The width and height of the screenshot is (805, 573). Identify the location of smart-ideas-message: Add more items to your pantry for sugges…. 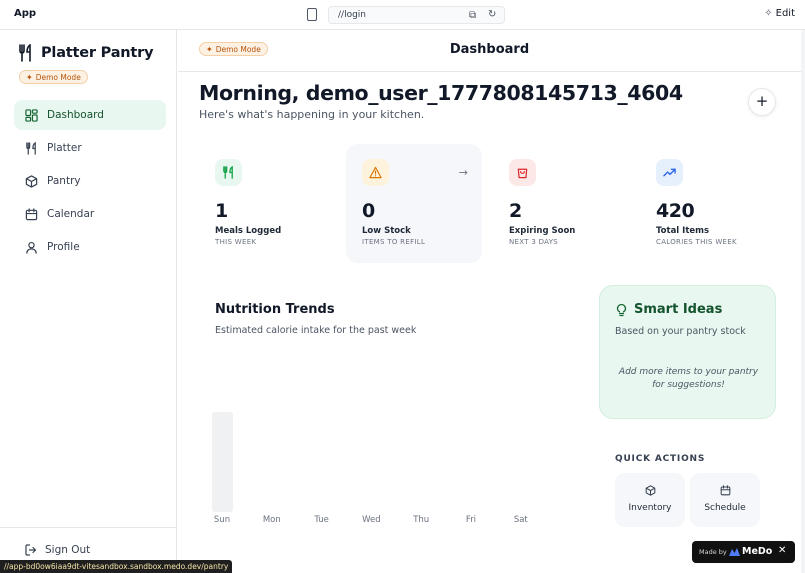
(688, 378).